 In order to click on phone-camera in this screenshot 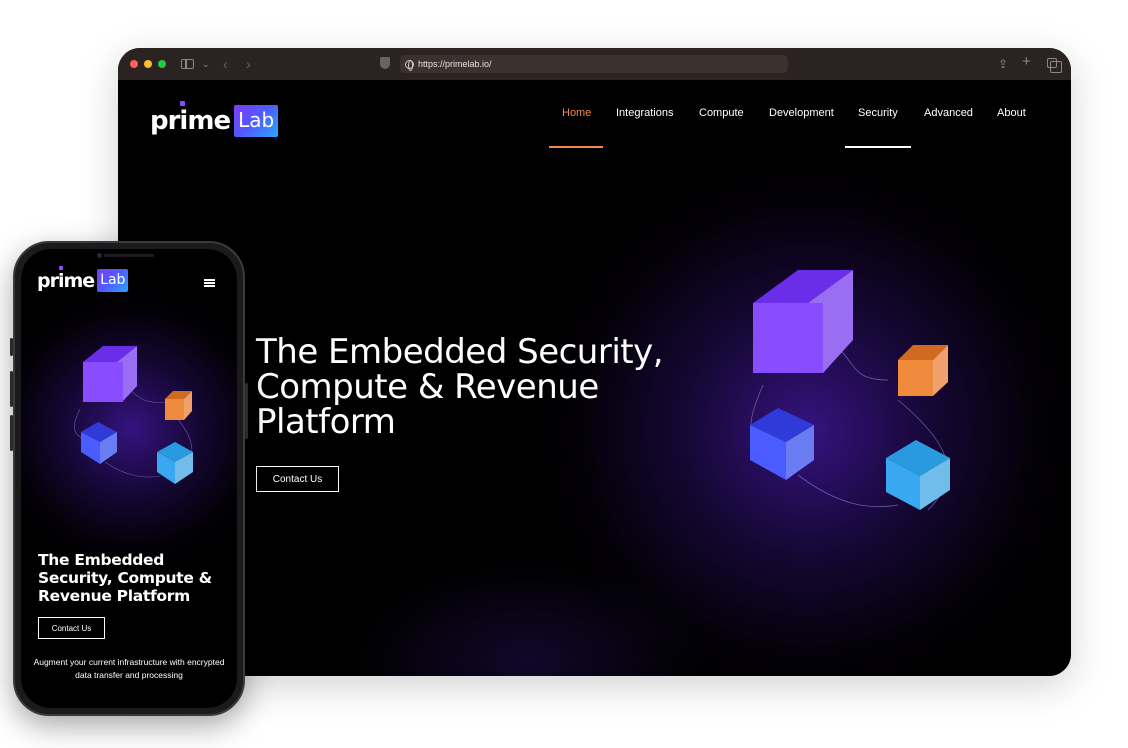, I will do `click(99, 255)`.